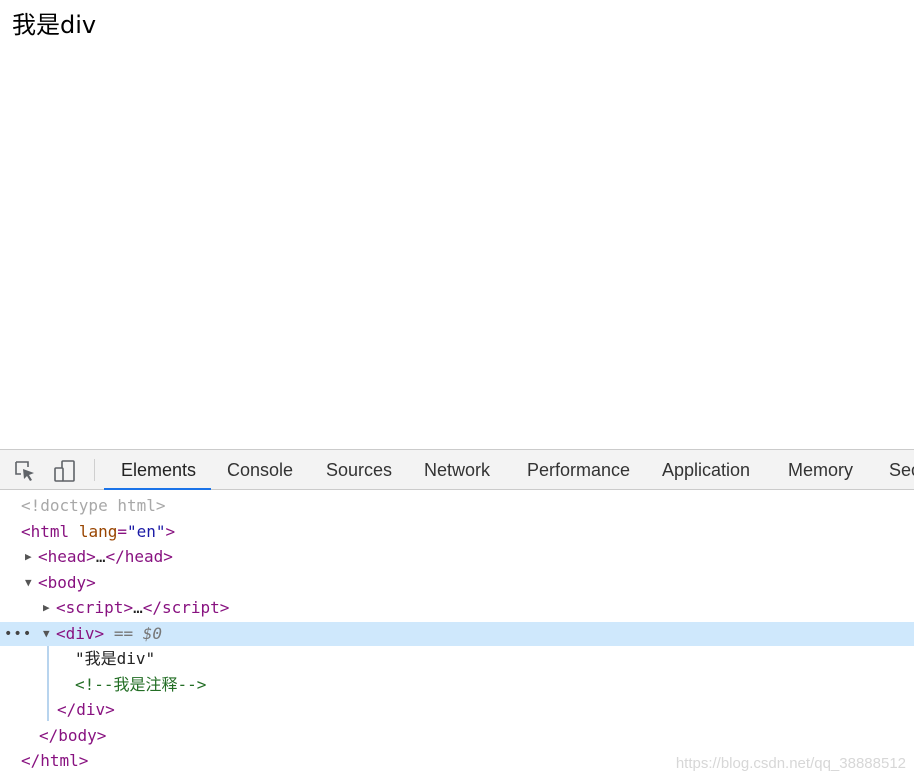  I want to click on head-close-tag: head, so click(144, 556).